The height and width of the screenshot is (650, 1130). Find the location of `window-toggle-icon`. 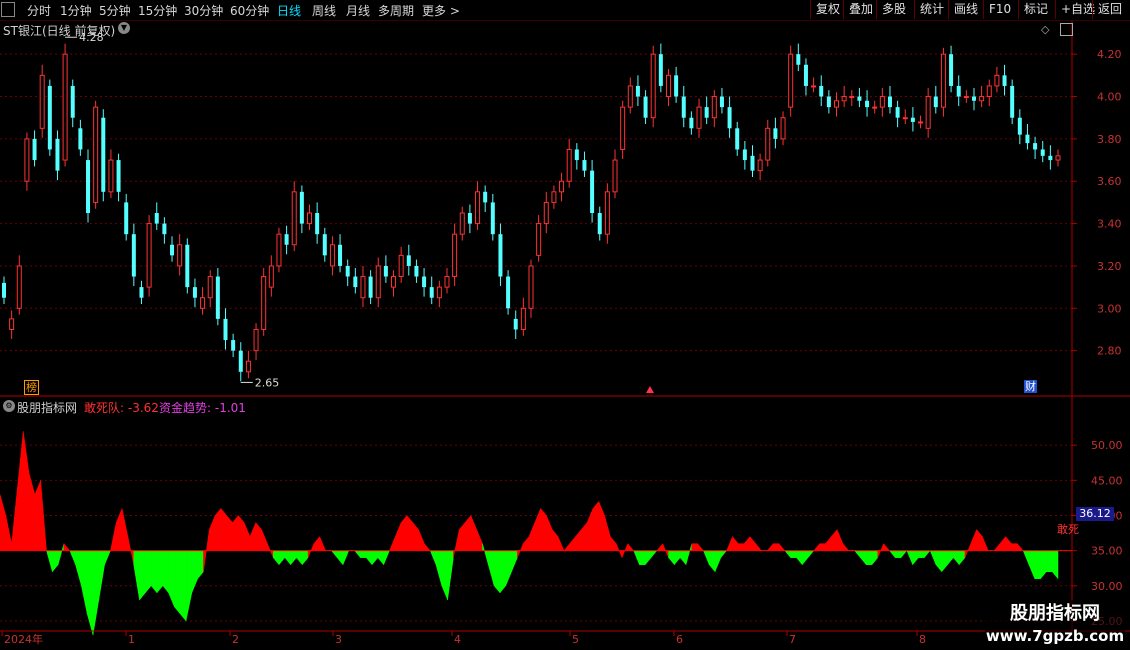

window-toggle-icon is located at coordinates (1066, 29).